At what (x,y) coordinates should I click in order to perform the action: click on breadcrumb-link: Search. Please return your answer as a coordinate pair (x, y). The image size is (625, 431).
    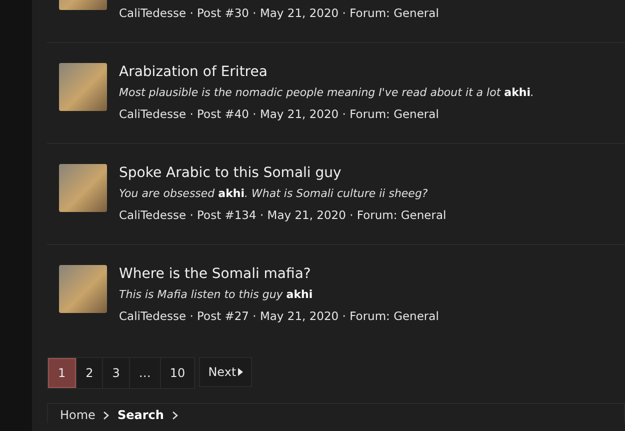
    Looking at the image, I should click on (140, 415).